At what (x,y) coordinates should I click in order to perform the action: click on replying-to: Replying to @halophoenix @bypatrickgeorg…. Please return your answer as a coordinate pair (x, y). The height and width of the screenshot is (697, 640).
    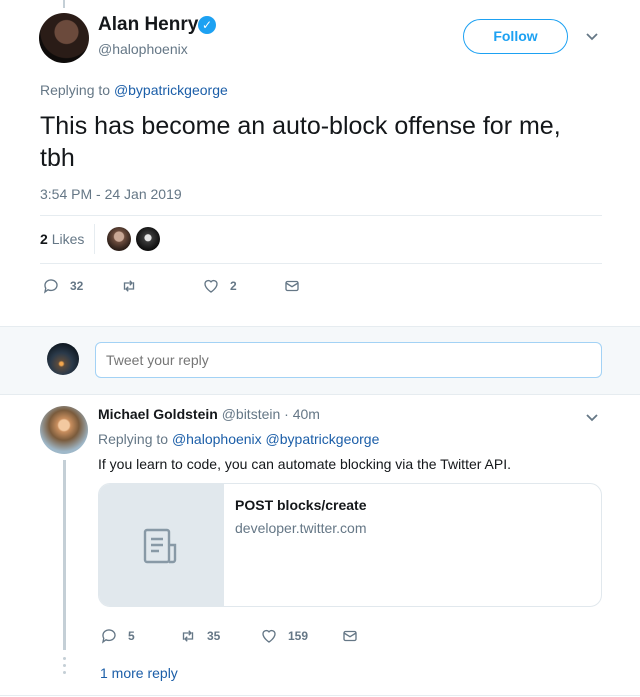
    Looking at the image, I should click on (238, 439).